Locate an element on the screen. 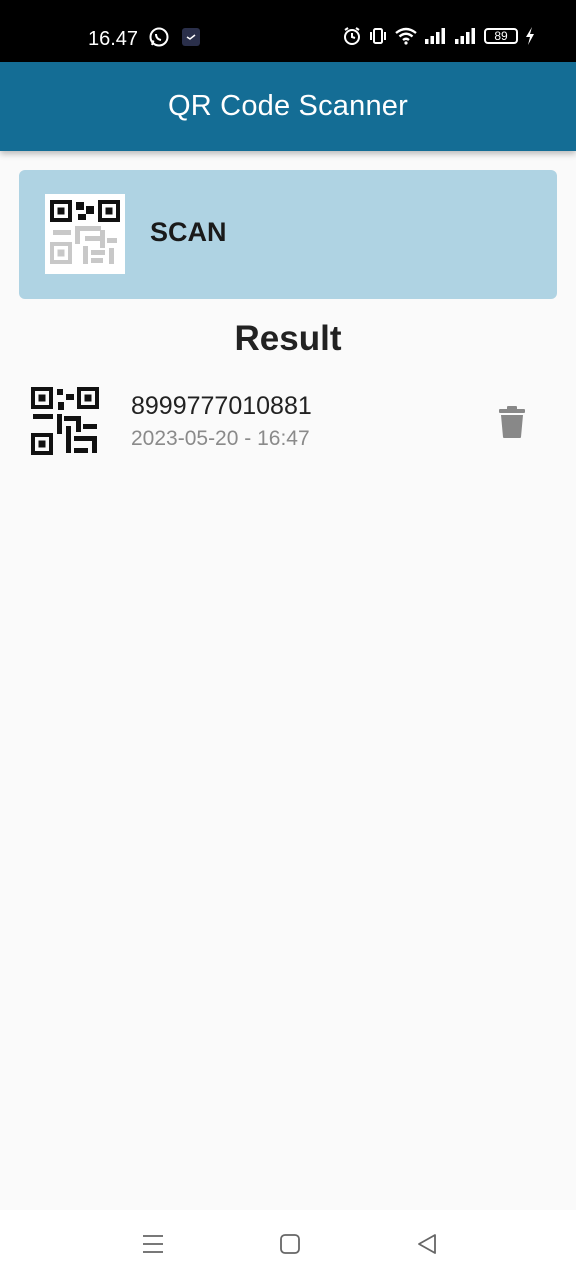 This screenshot has width=576, height=1280. battery-icon: 89 is located at coordinates (501, 36).